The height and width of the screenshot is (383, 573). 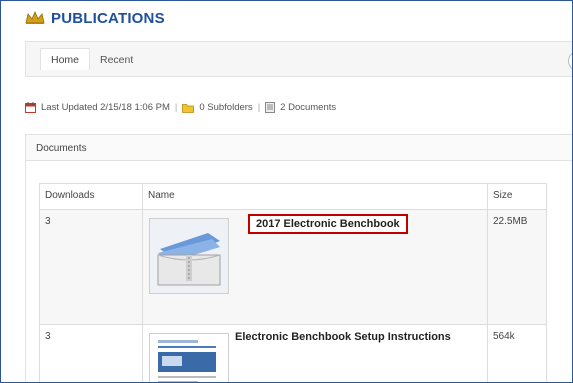 I want to click on document-thumbnail-icon, so click(x=189, y=357).